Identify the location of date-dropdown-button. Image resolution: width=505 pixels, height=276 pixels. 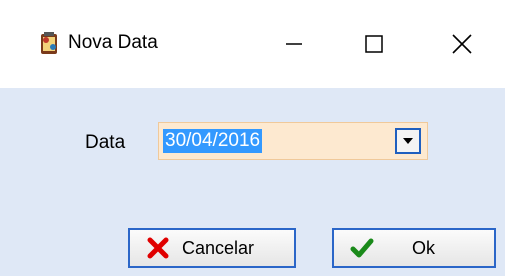
(408, 141).